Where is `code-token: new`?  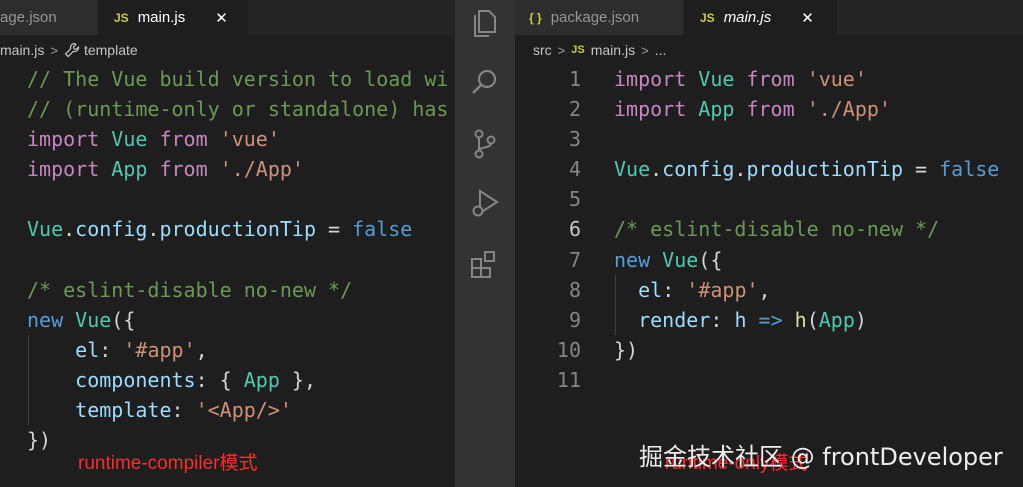
code-token: new is located at coordinates (45, 319).